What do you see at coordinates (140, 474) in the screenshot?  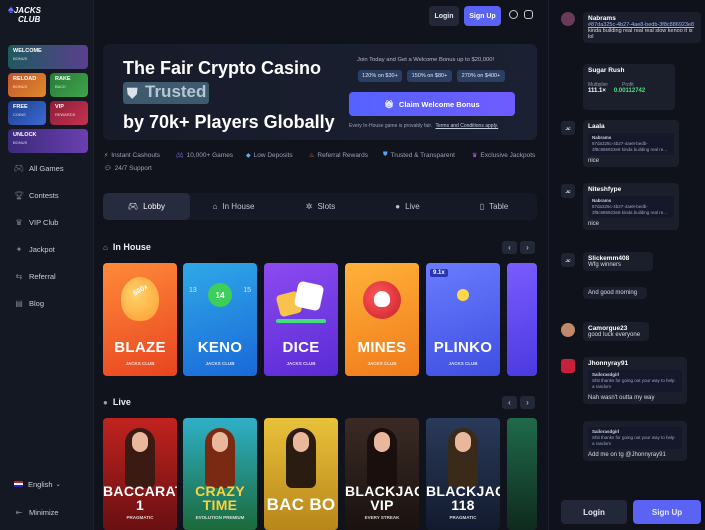 I see `live-card-baccarat: BACCARAT 1 PRAGMATIC` at bounding box center [140, 474].